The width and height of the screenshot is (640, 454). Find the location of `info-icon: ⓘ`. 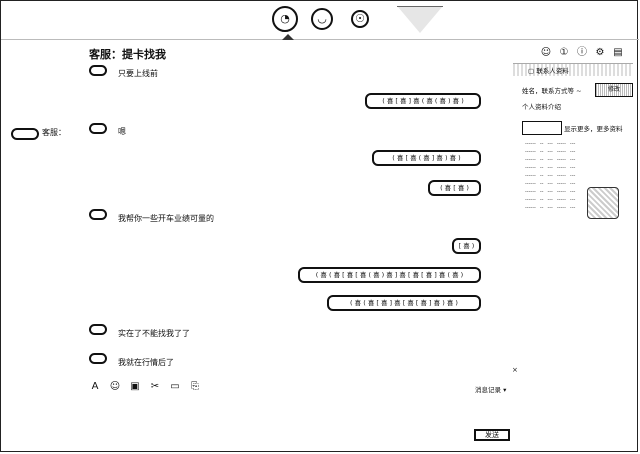

info-icon: ⓘ is located at coordinates (582, 50).